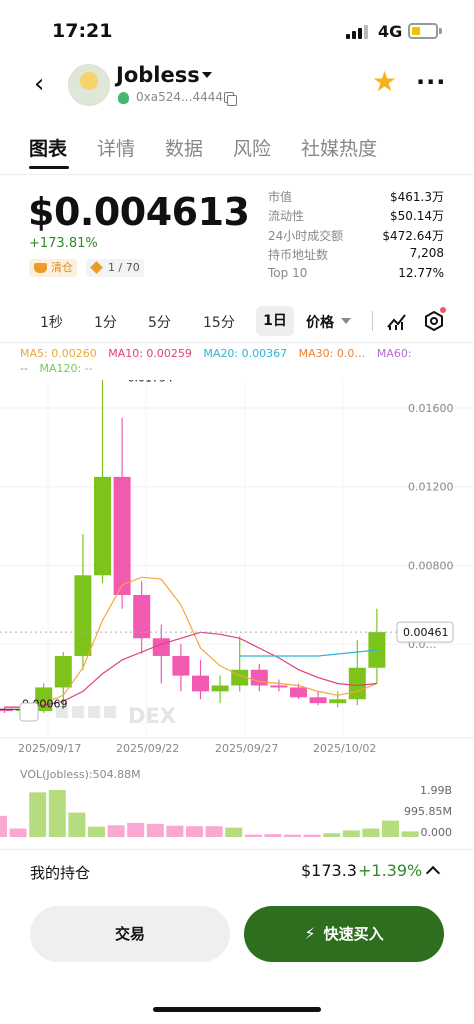  I want to click on stat-value-liquidity: $50.14万, so click(417, 216).